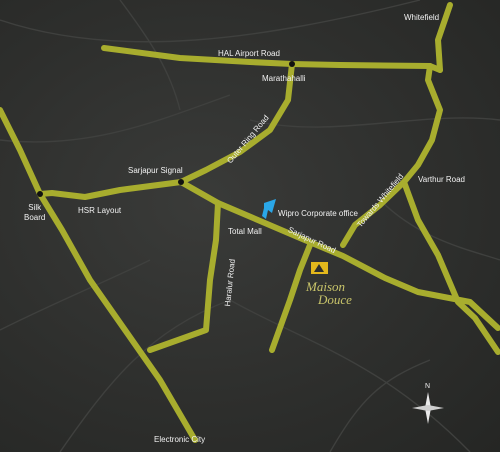 This screenshot has height=452, width=500. What do you see at coordinates (21, 152) in the screenshot?
I see `silk-board-to-northwest` at bounding box center [21, 152].